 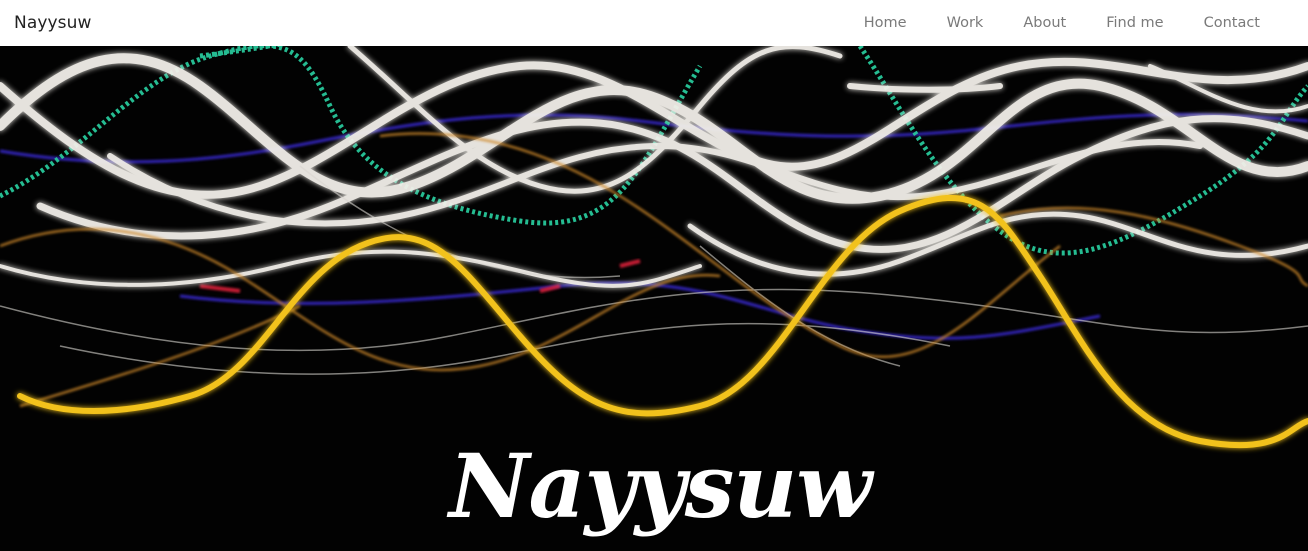 I want to click on nav-links: Home Work About Find me Contact, so click(x=1062, y=23).